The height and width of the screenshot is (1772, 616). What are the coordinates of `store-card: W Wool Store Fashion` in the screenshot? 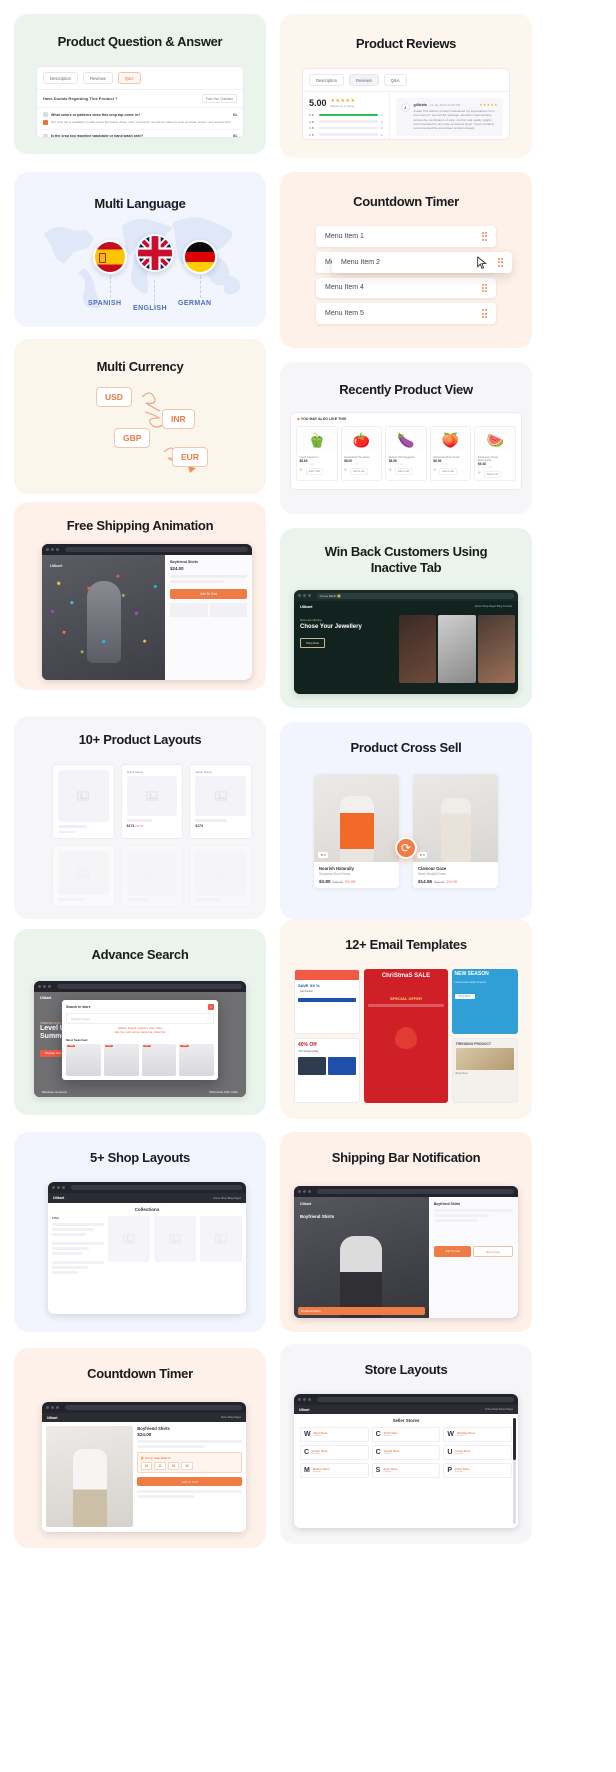 It's located at (334, 1434).